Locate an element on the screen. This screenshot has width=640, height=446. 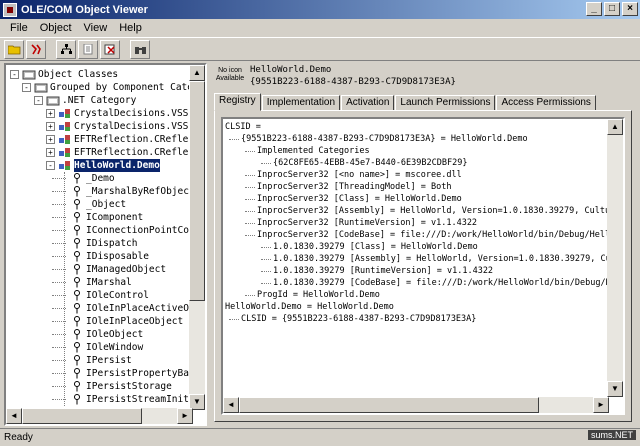
tree-node: IManagedObject is located at coordinates (118, 269).